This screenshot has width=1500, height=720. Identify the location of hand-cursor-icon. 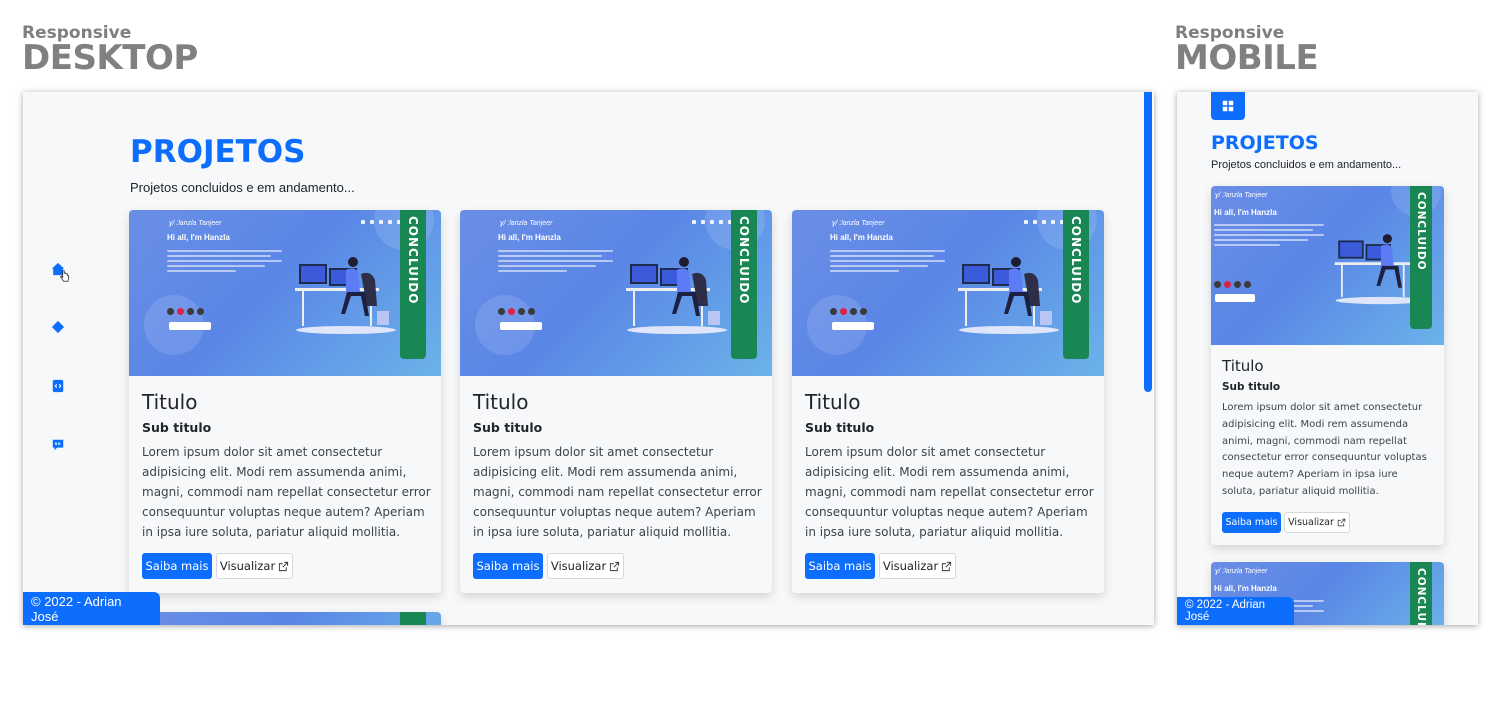
(65, 276).